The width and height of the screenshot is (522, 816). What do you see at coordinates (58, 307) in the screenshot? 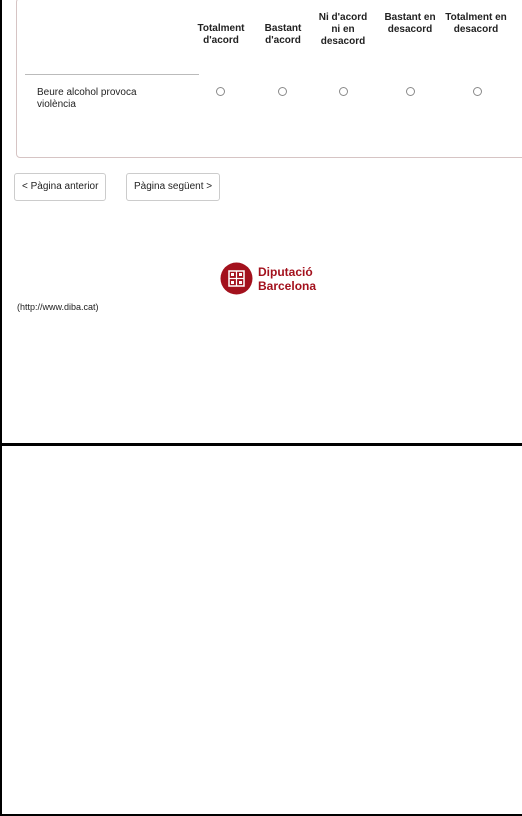
I see `diba-url-link: (http://www.diba.cat)` at bounding box center [58, 307].